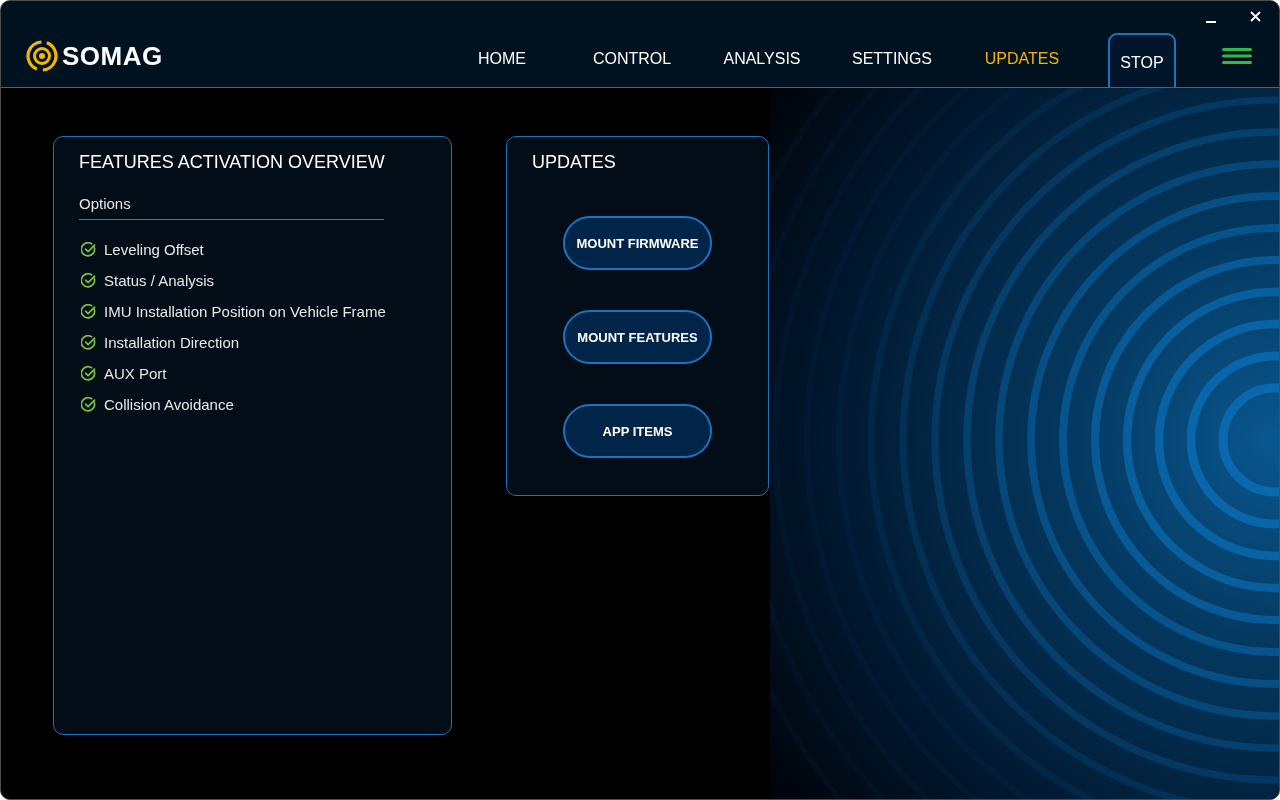 The height and width of the screenshot is (800, 1280). What do you see at coordinates (169, 404) in the screenshot?
I see `option-label: Collision Avoidance` at bounding box center [169, 404].